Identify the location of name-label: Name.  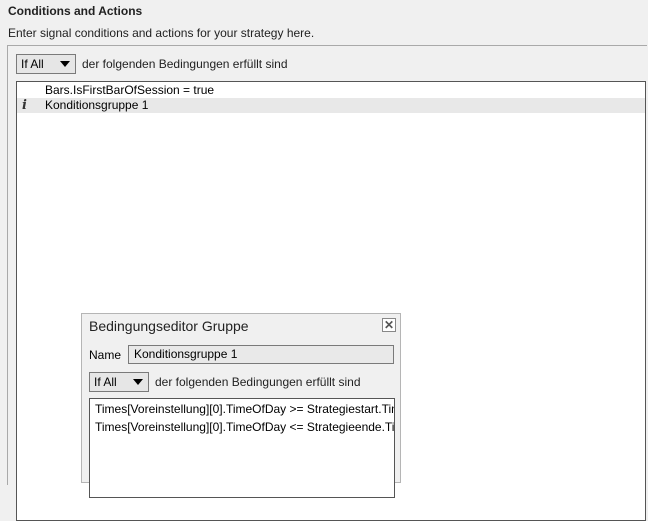
(105, 355).